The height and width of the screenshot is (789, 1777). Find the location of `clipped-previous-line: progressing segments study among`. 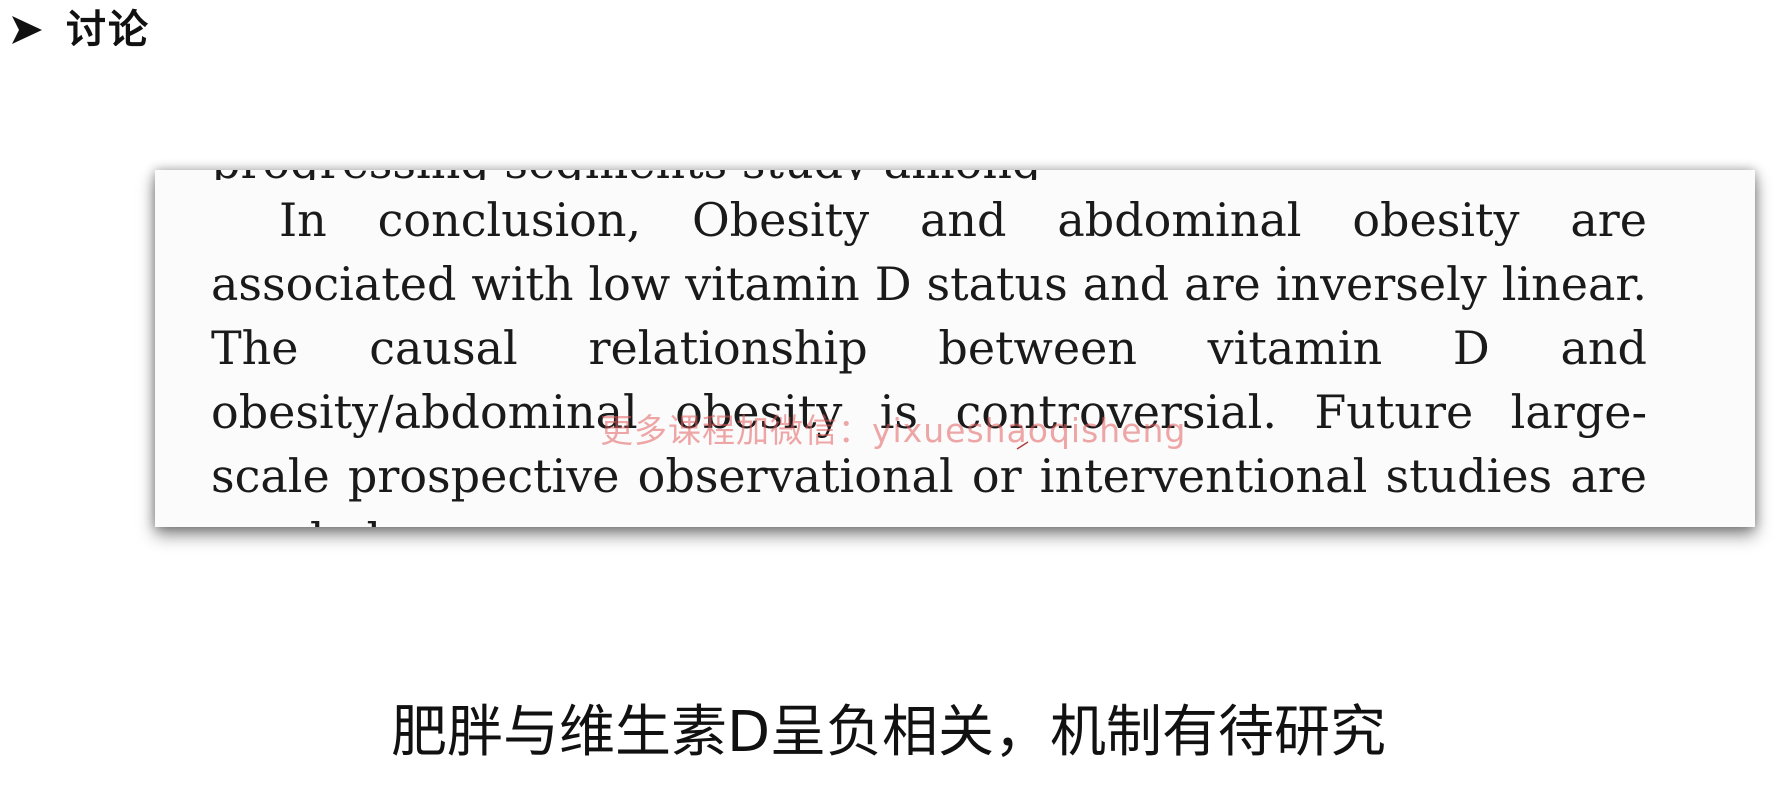

clipped-previous-line: progressing segments study among is located at coordinates (929, 175).